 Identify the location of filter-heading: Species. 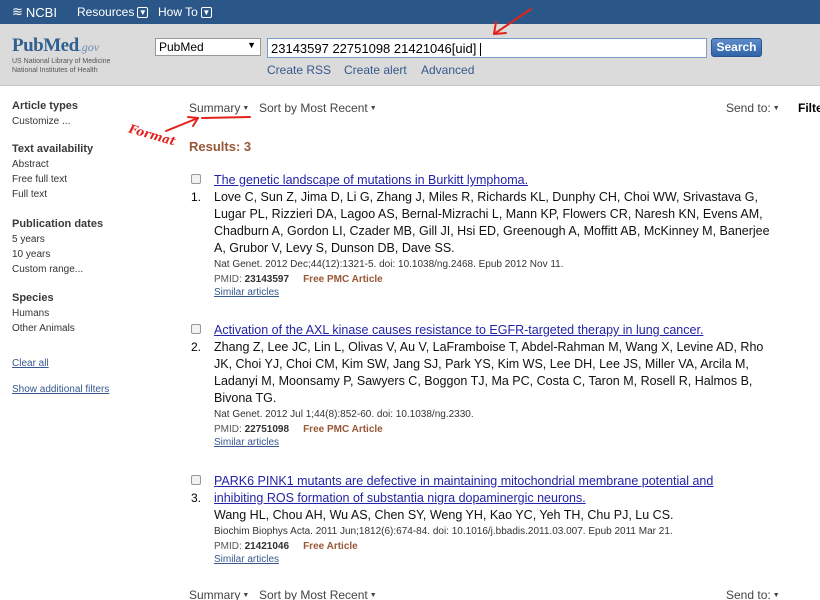
(33, 298).